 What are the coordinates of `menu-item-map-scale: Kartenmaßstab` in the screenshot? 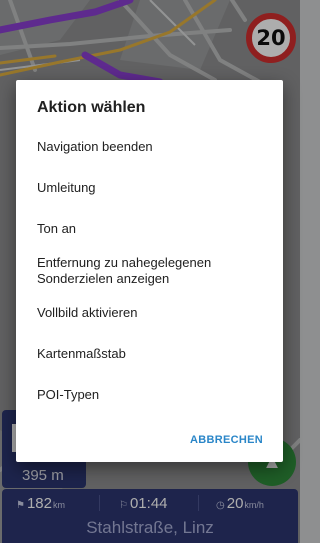 It's located at (152, 354).